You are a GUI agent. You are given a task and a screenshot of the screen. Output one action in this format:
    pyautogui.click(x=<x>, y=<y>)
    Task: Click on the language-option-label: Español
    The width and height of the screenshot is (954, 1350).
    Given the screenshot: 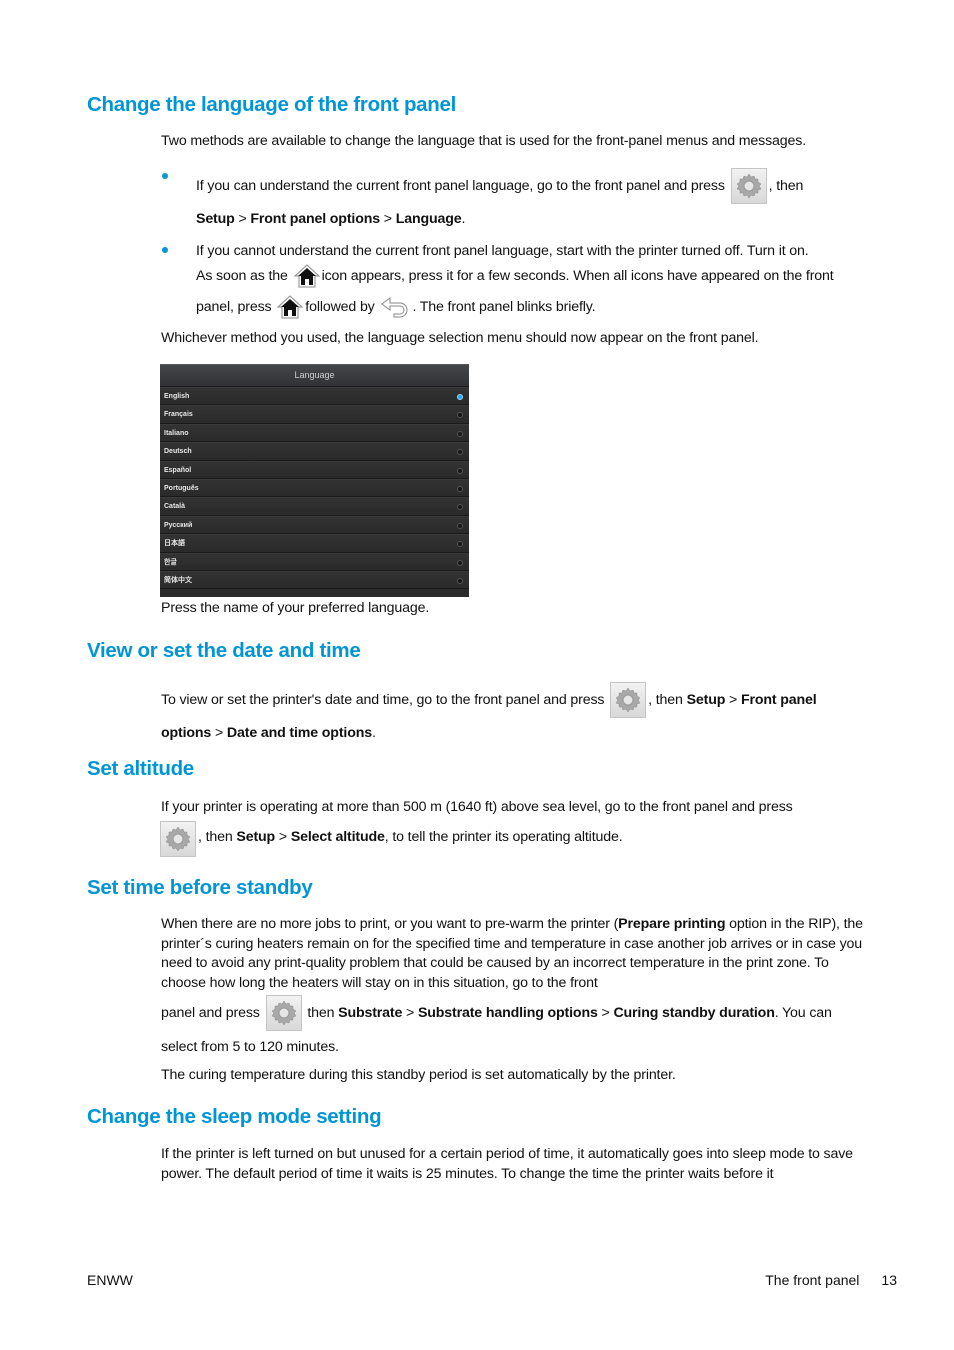 What is the action you would take?
    pyautogui.click(x=178, y=470)
    